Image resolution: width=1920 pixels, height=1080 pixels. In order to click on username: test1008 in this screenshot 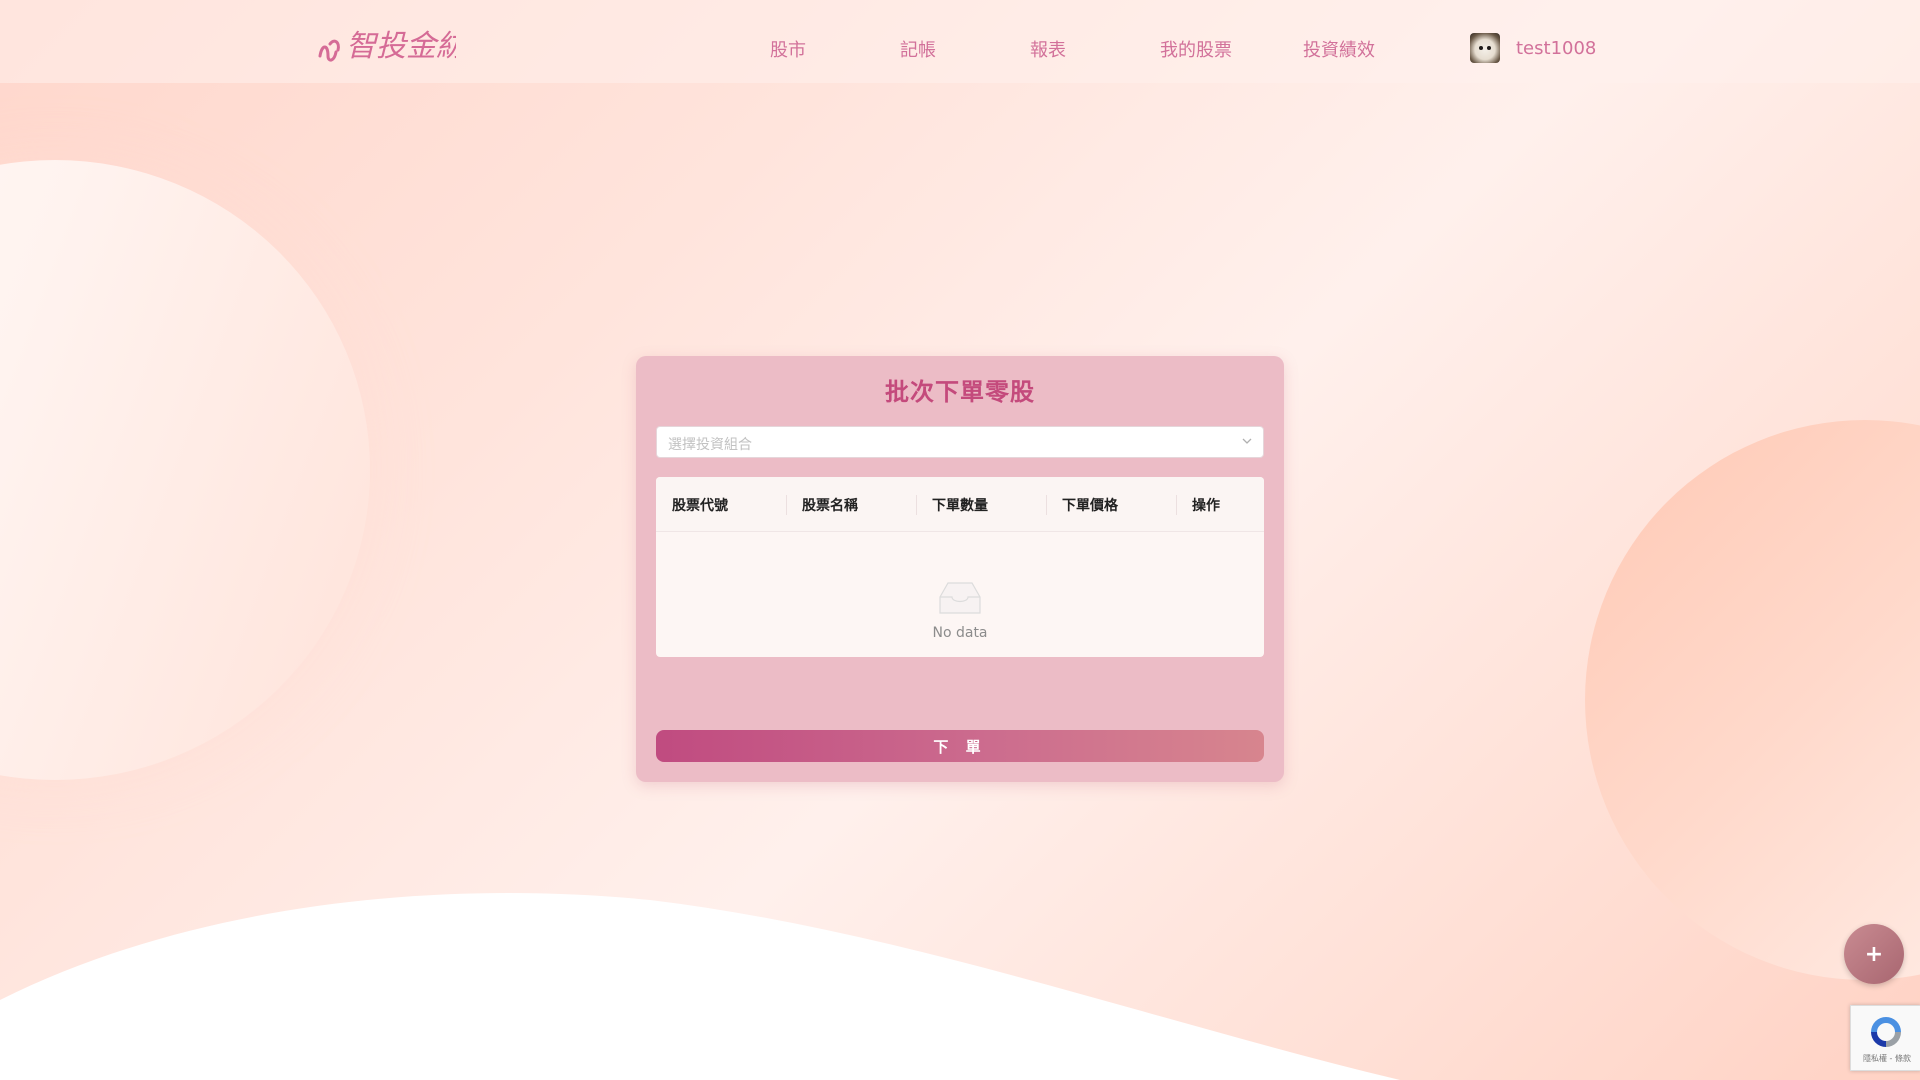, I will do `click(1556, 48)`.